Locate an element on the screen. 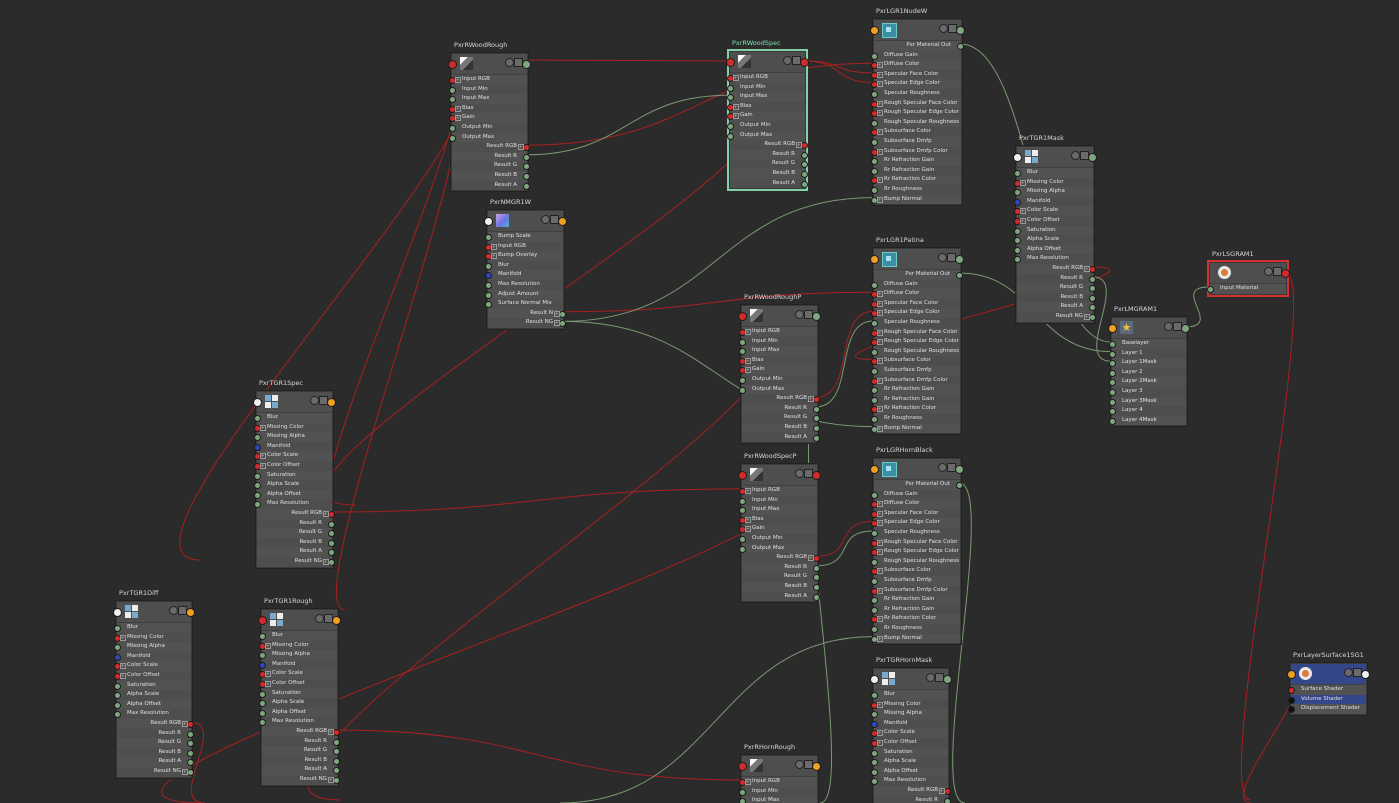  attribute-row: Layer 3 is located at coordinates (1147, 392).